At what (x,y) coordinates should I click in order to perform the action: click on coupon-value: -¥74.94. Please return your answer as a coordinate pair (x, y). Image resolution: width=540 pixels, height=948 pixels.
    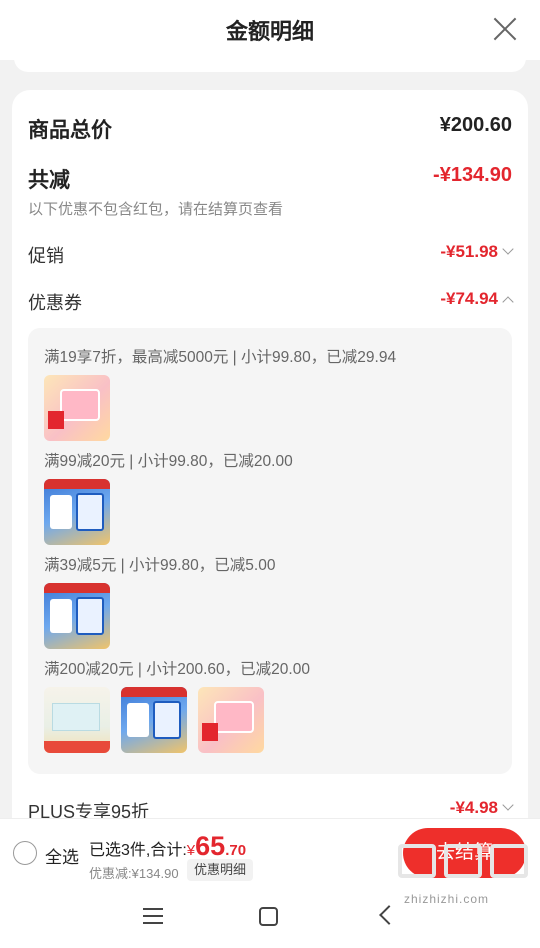
    Looking at the image, I should click on (469, 298).